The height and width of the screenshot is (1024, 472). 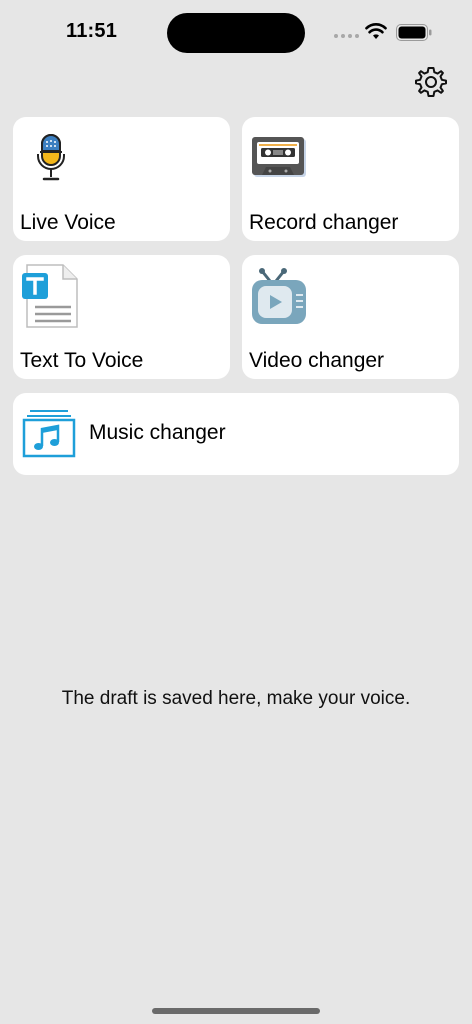 I want to click on status-bar: 11:51, so click(x=236, y=30).